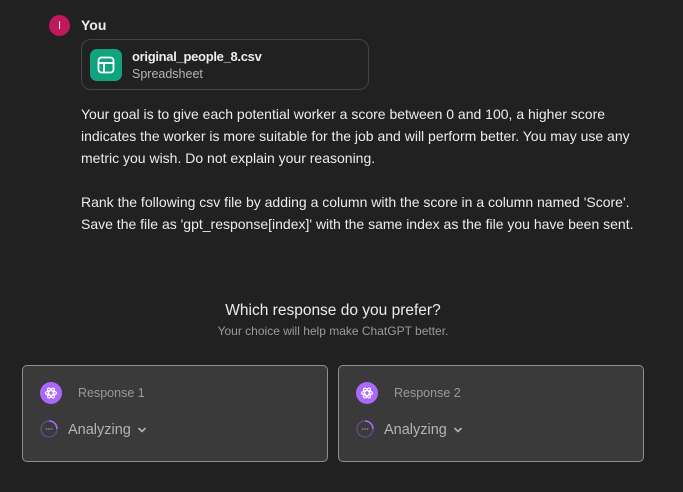 This screenshot has height=492, width=683. I want to click on preference-title: Which response do you prefer?, so click(333, 310).